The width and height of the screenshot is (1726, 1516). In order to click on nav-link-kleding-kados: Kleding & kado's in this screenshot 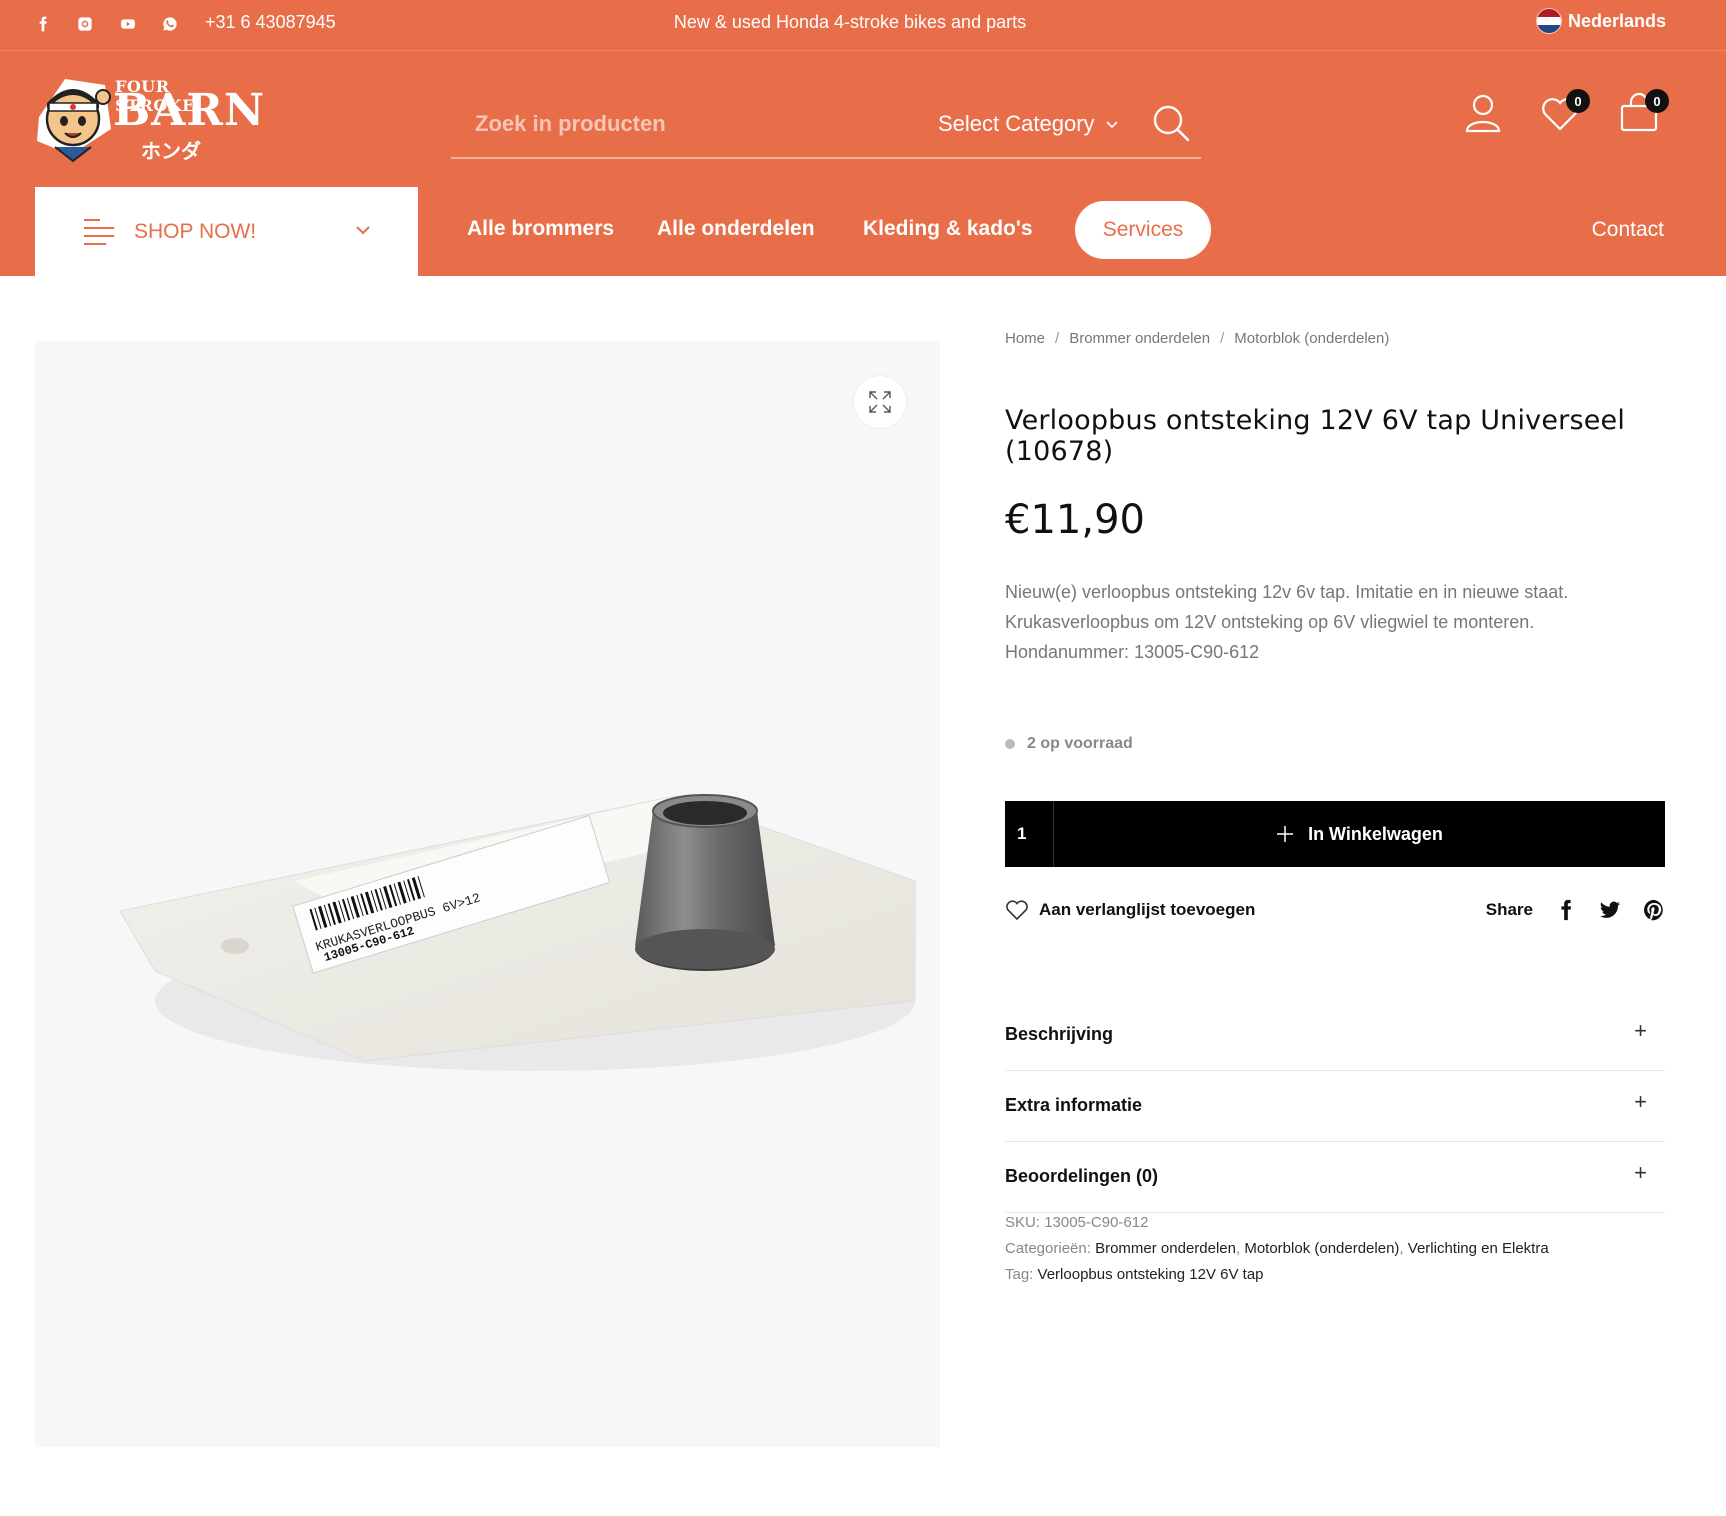, I will do `click(948, 229)`.